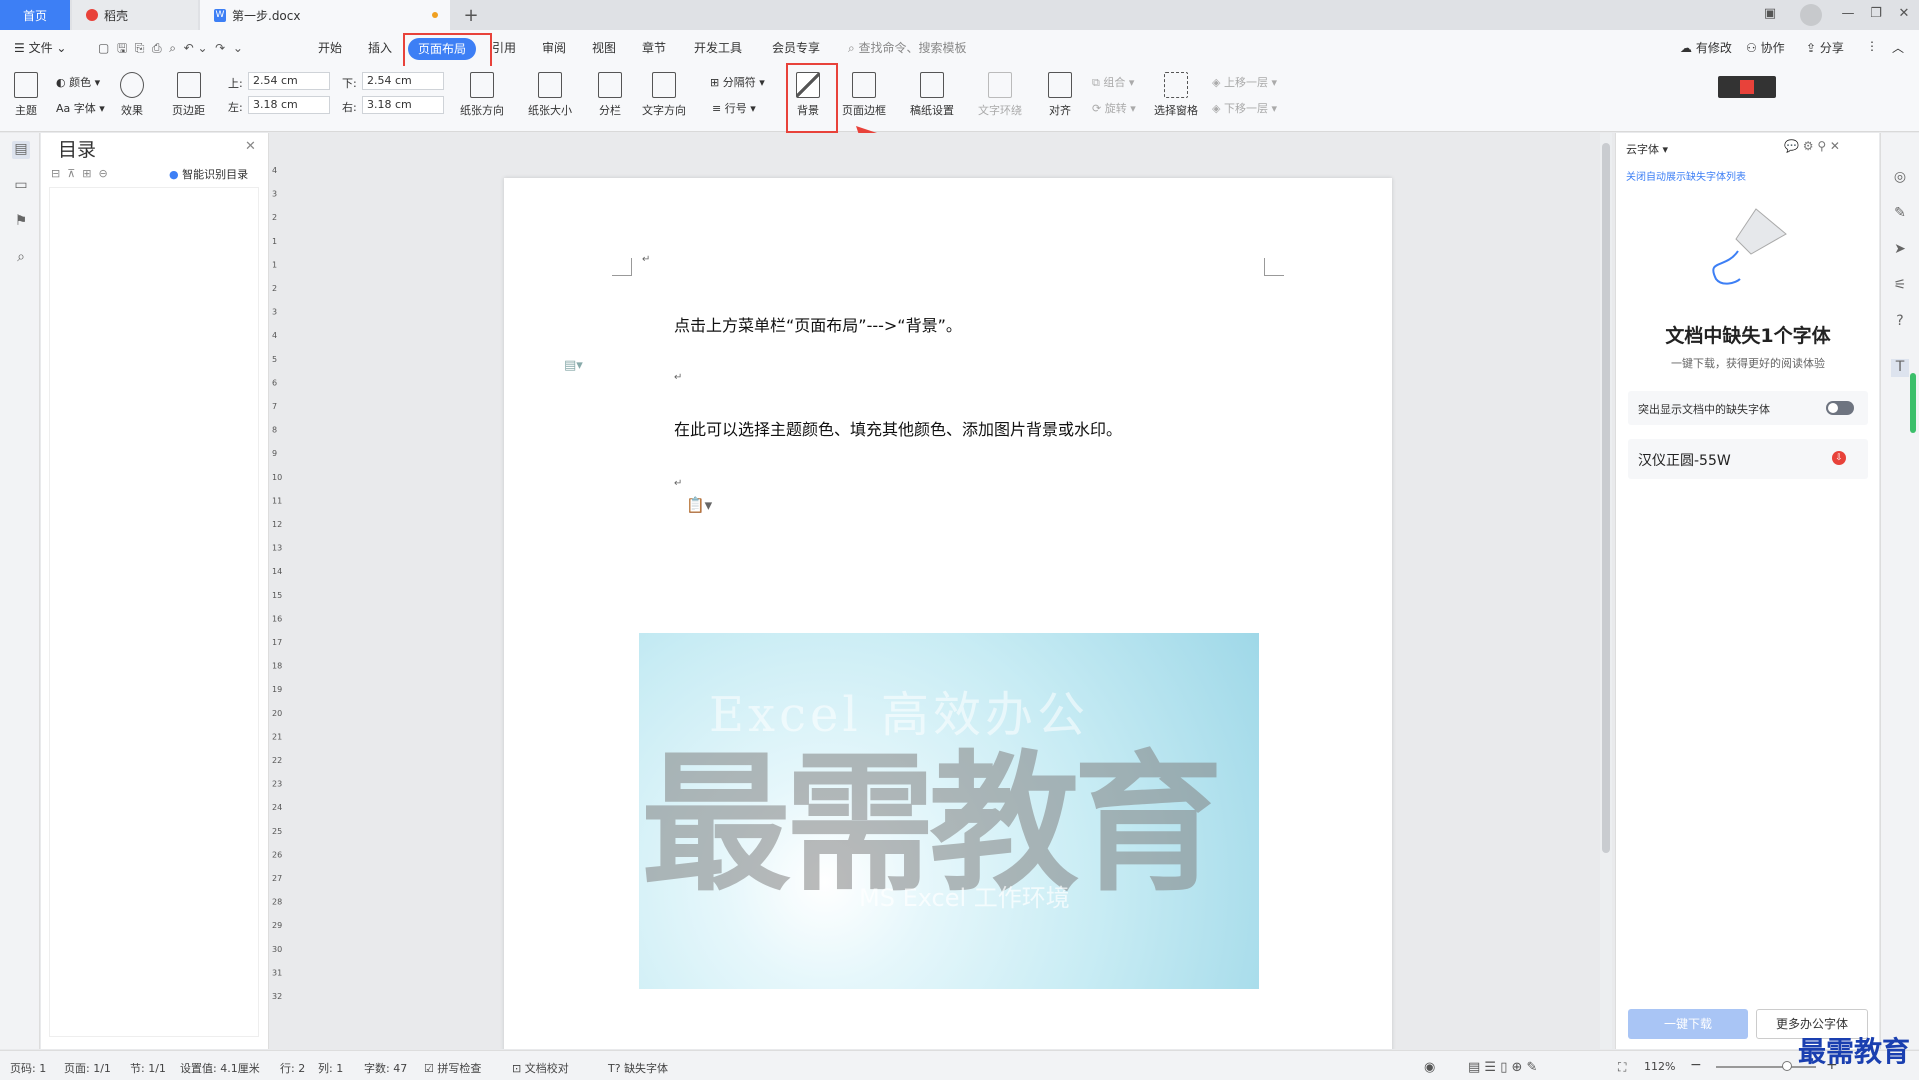  What do you see at coordinates (188, 95) in the screenshot?
I see `margin-button: 页边距` at bounding box center [188, 95].